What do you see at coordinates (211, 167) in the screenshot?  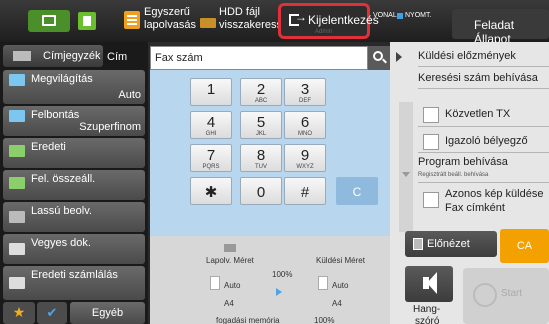 I see `key-7-letters: PQRS` at bounding box center [211, 167].